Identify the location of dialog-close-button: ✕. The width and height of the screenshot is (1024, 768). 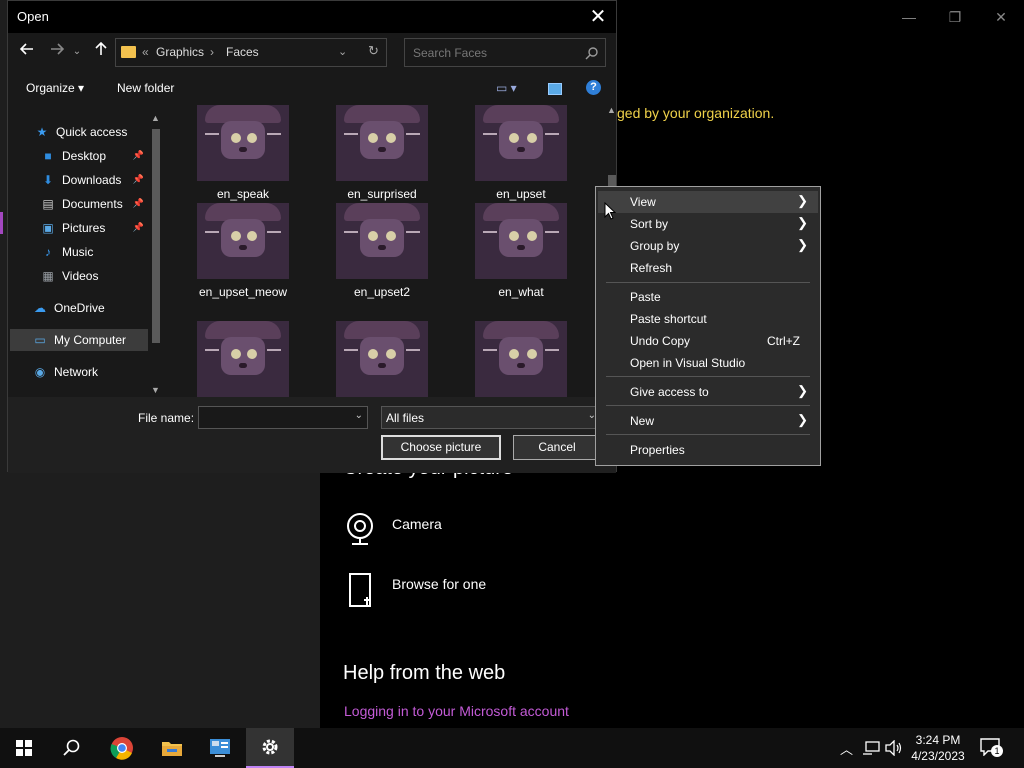
(598, 17).